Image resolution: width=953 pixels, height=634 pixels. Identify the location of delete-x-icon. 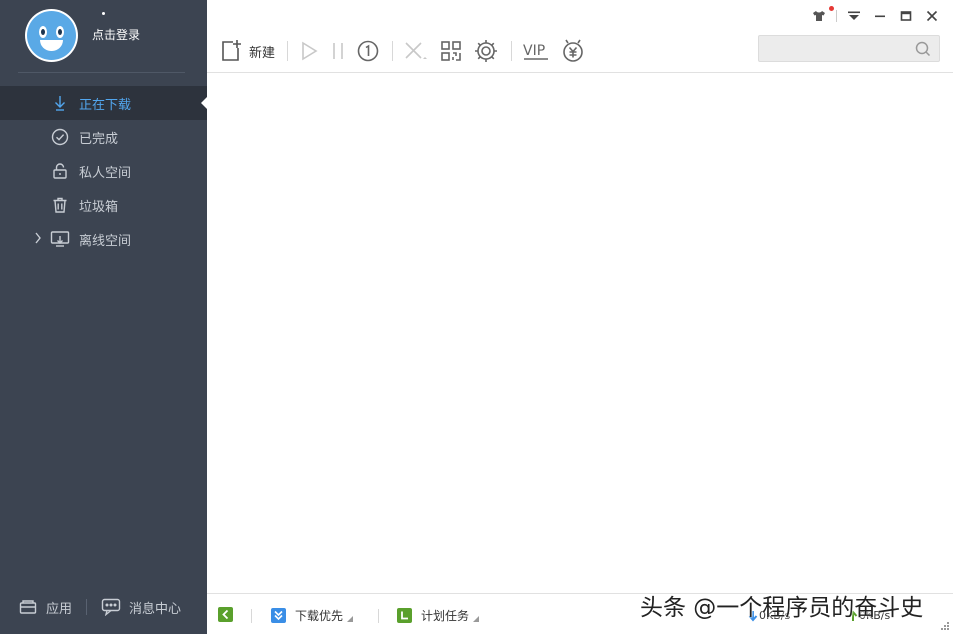
(416, 50).